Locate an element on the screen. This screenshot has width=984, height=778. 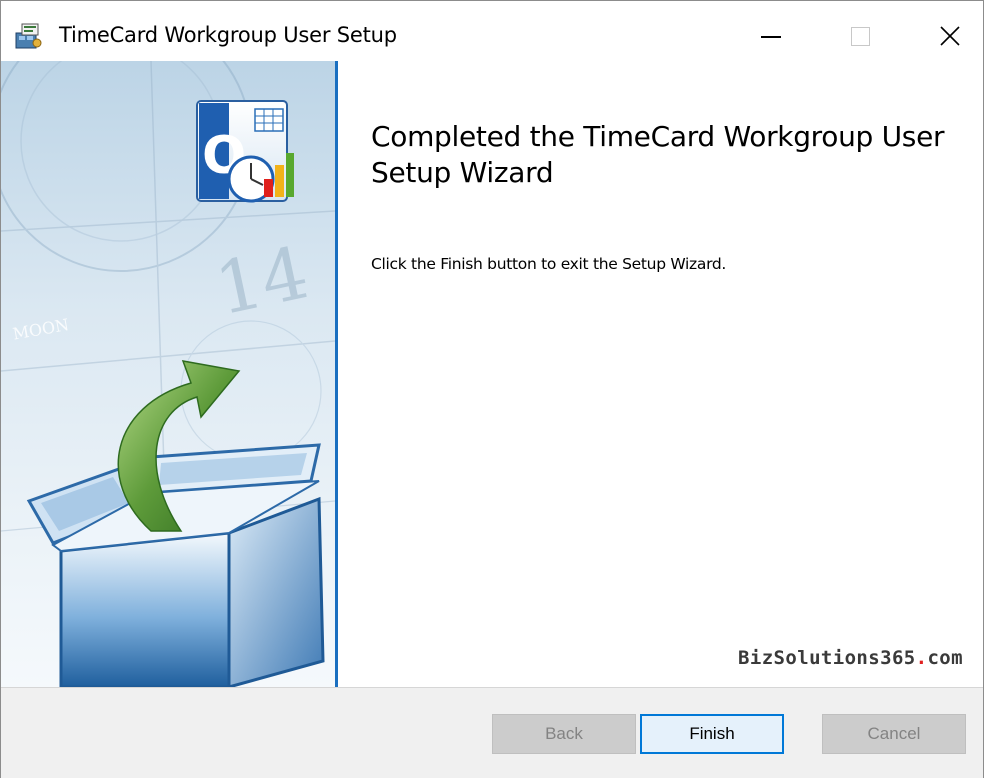
banner-divider is located at coordinates (336, 374).